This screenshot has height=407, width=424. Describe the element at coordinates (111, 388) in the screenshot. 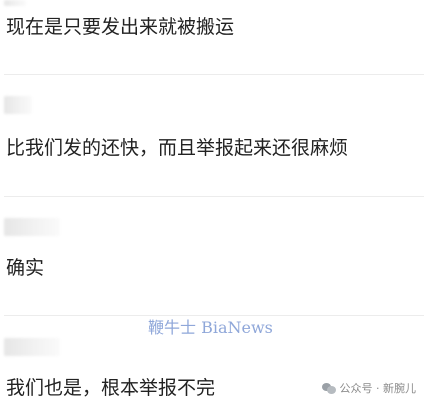

I see `comment-text: 我们也是，根本举报不完` at that location.